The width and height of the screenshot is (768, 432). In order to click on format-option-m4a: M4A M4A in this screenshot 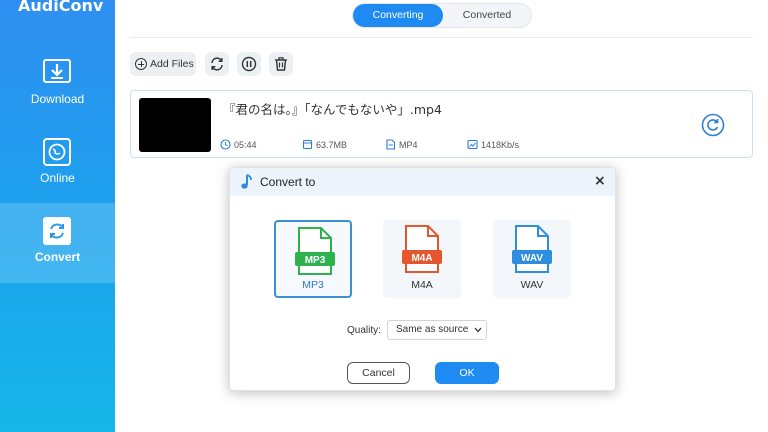, I will do `click(422, 259)`.